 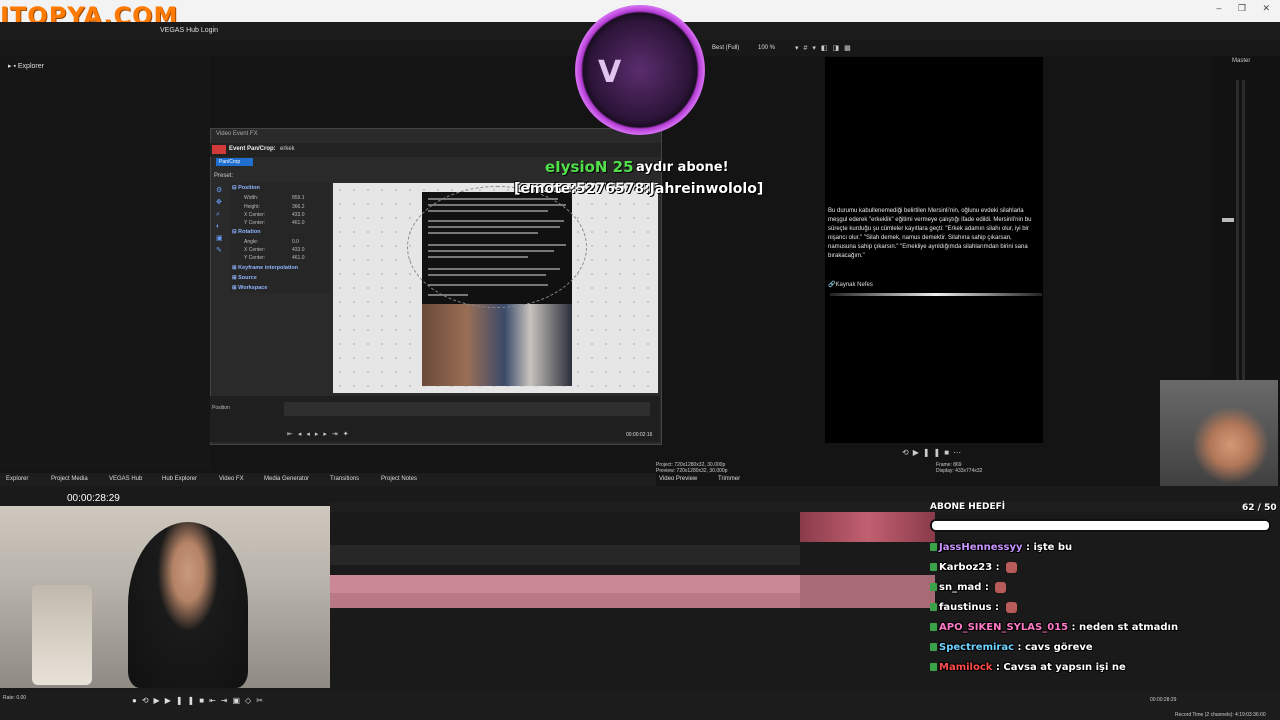 What do you see at coordinates (805, 507) in the screenshot?
I see `timeline-ruler` at bounding box center [805, 507].